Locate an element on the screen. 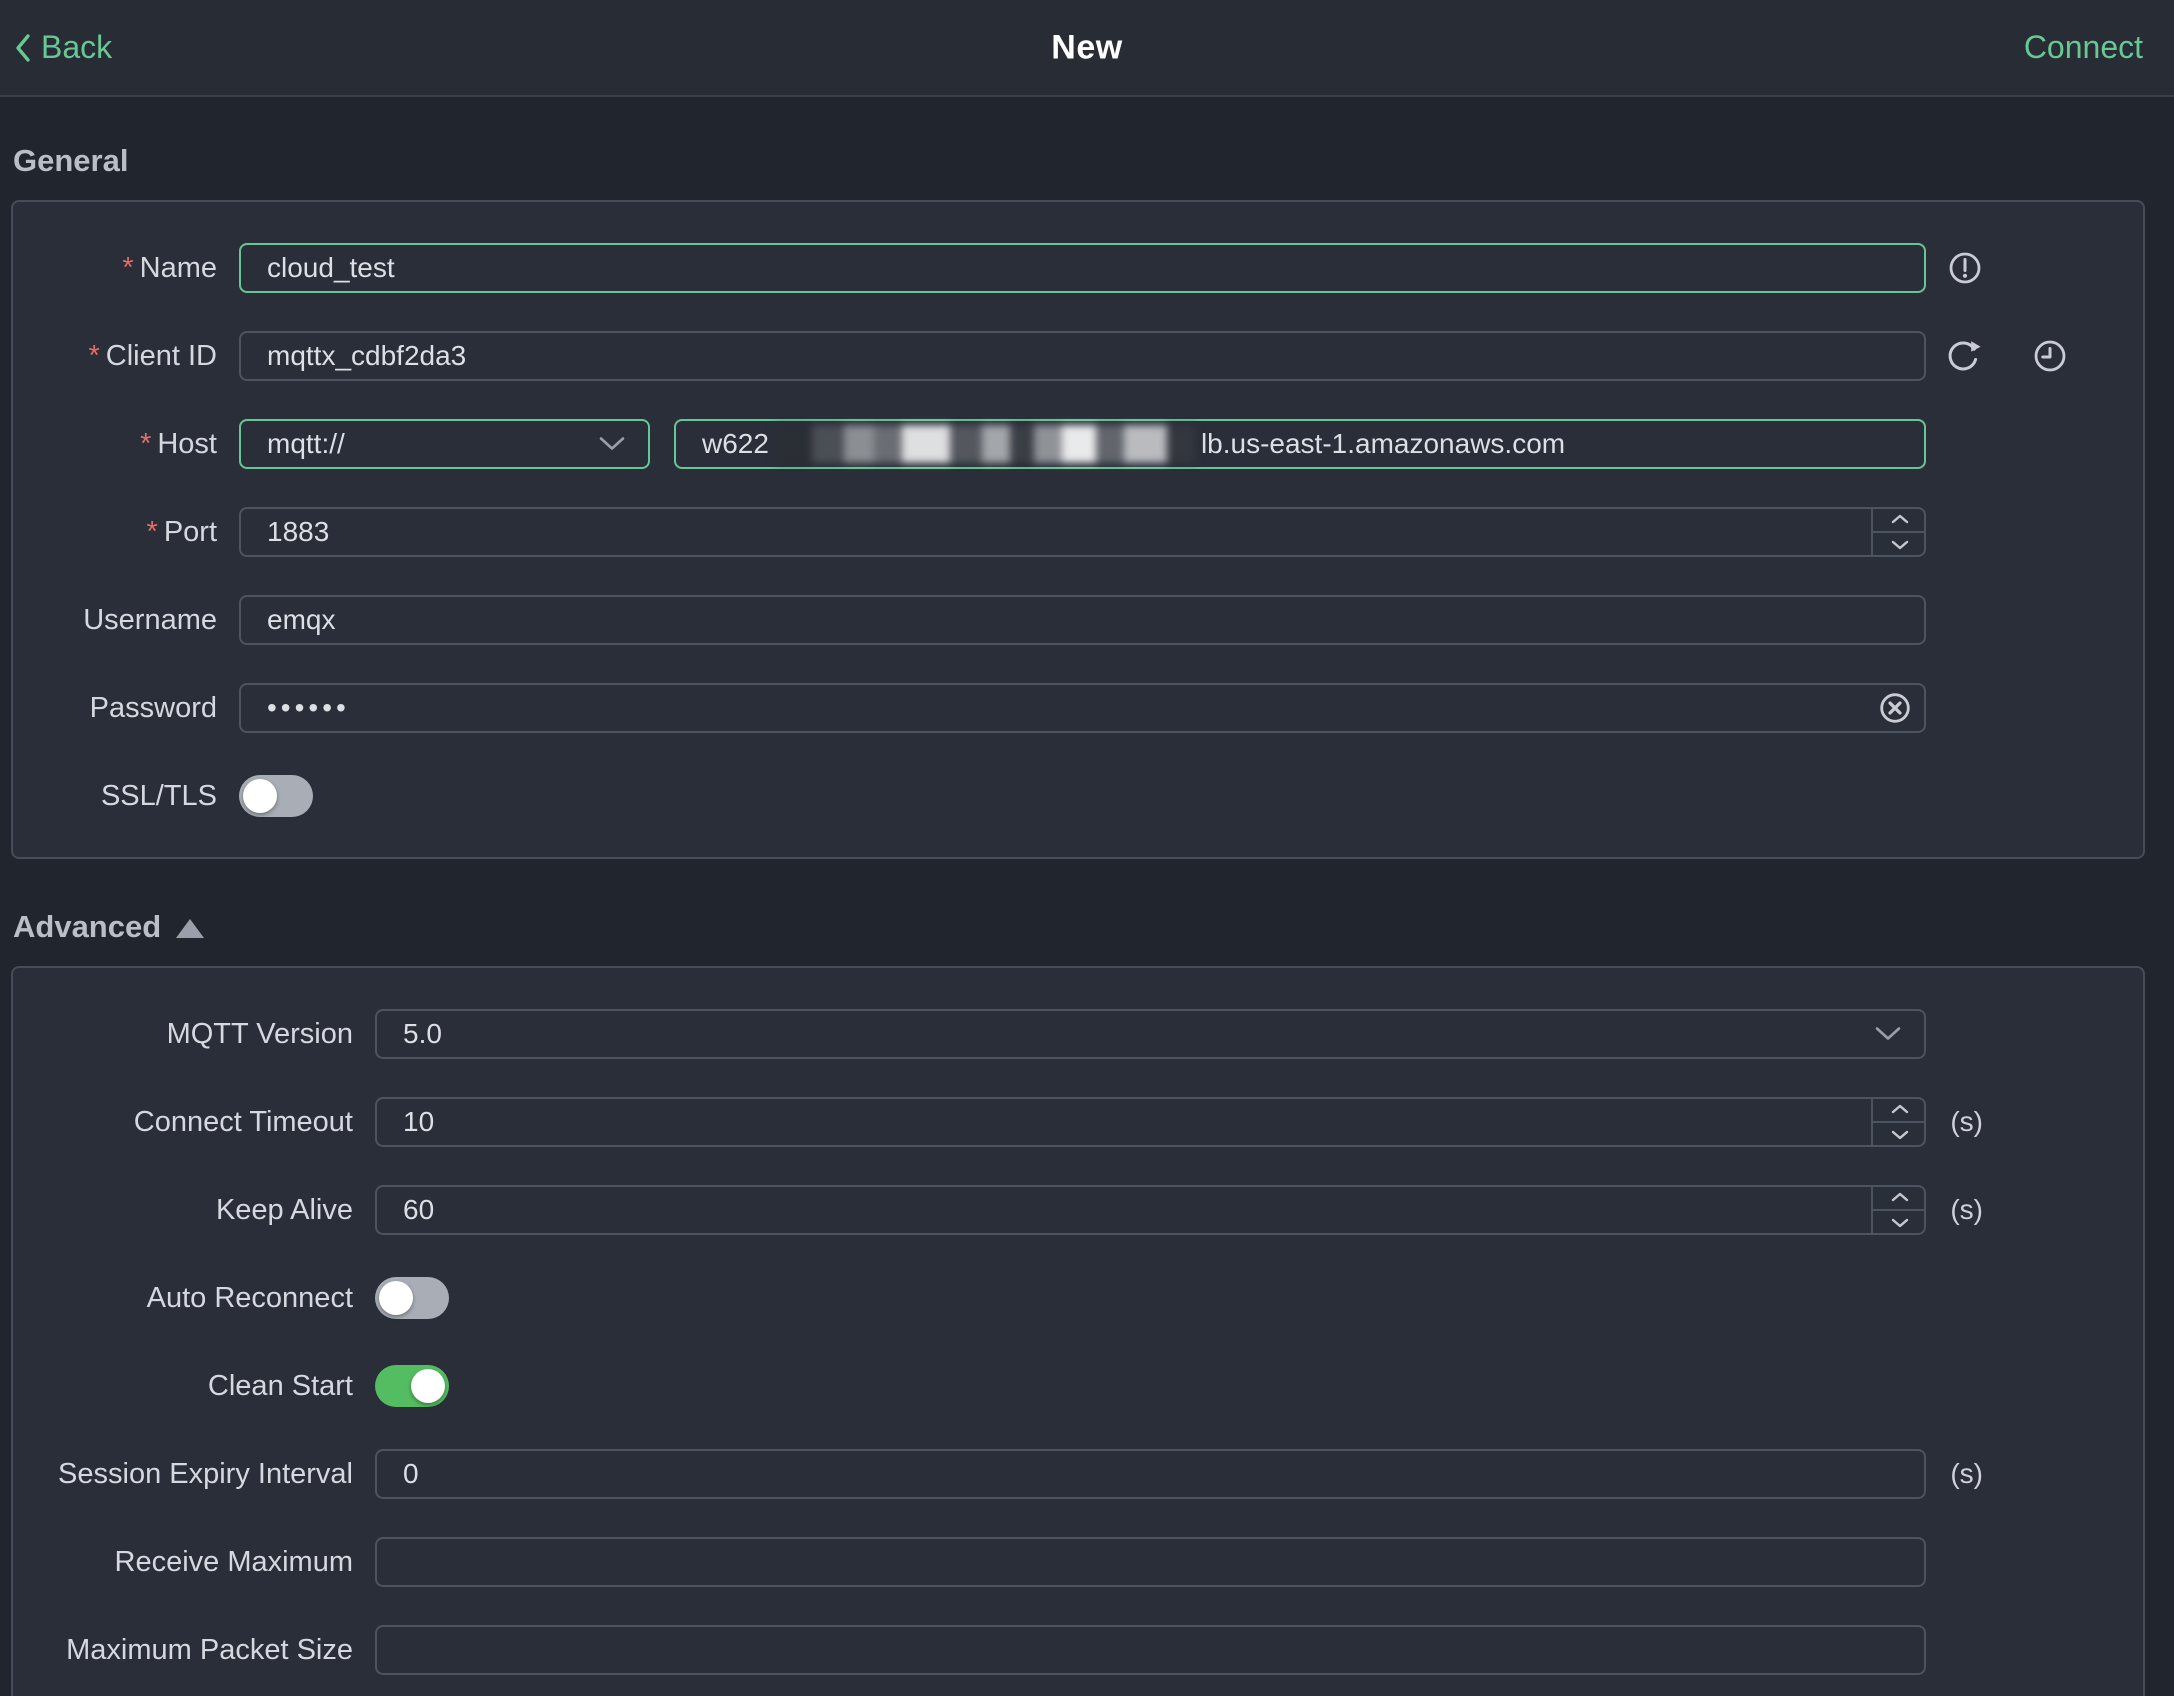  port-spinner is located at coordinates (1898, 532).